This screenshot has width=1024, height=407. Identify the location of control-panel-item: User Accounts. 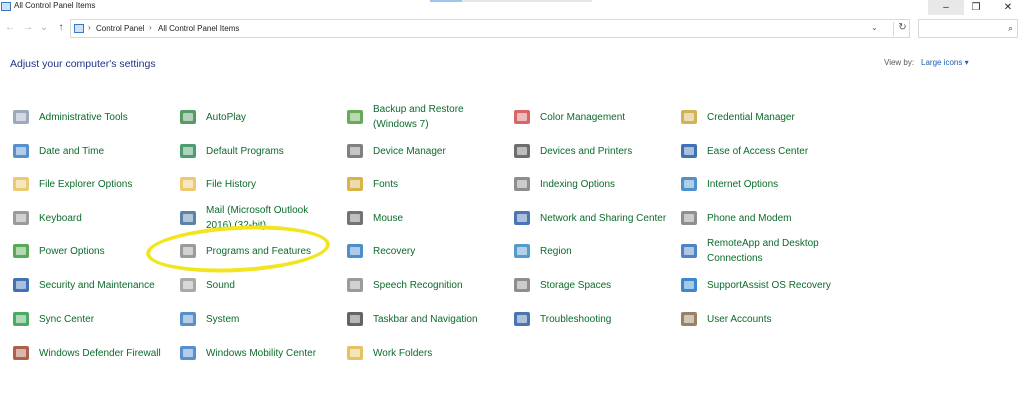
(756, 319).